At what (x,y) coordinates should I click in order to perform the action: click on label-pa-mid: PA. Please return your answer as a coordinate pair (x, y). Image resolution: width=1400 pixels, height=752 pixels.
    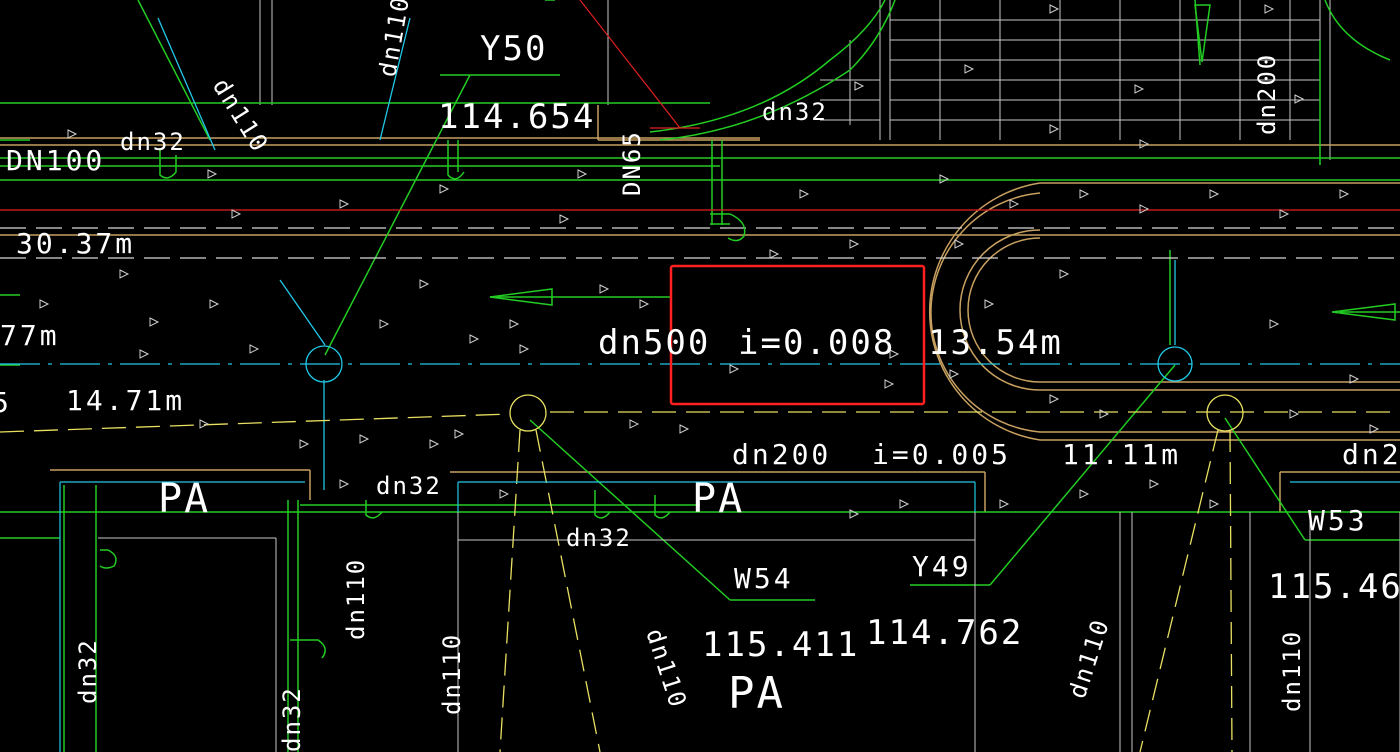
    Looking at the image, I should click on (718, 499).